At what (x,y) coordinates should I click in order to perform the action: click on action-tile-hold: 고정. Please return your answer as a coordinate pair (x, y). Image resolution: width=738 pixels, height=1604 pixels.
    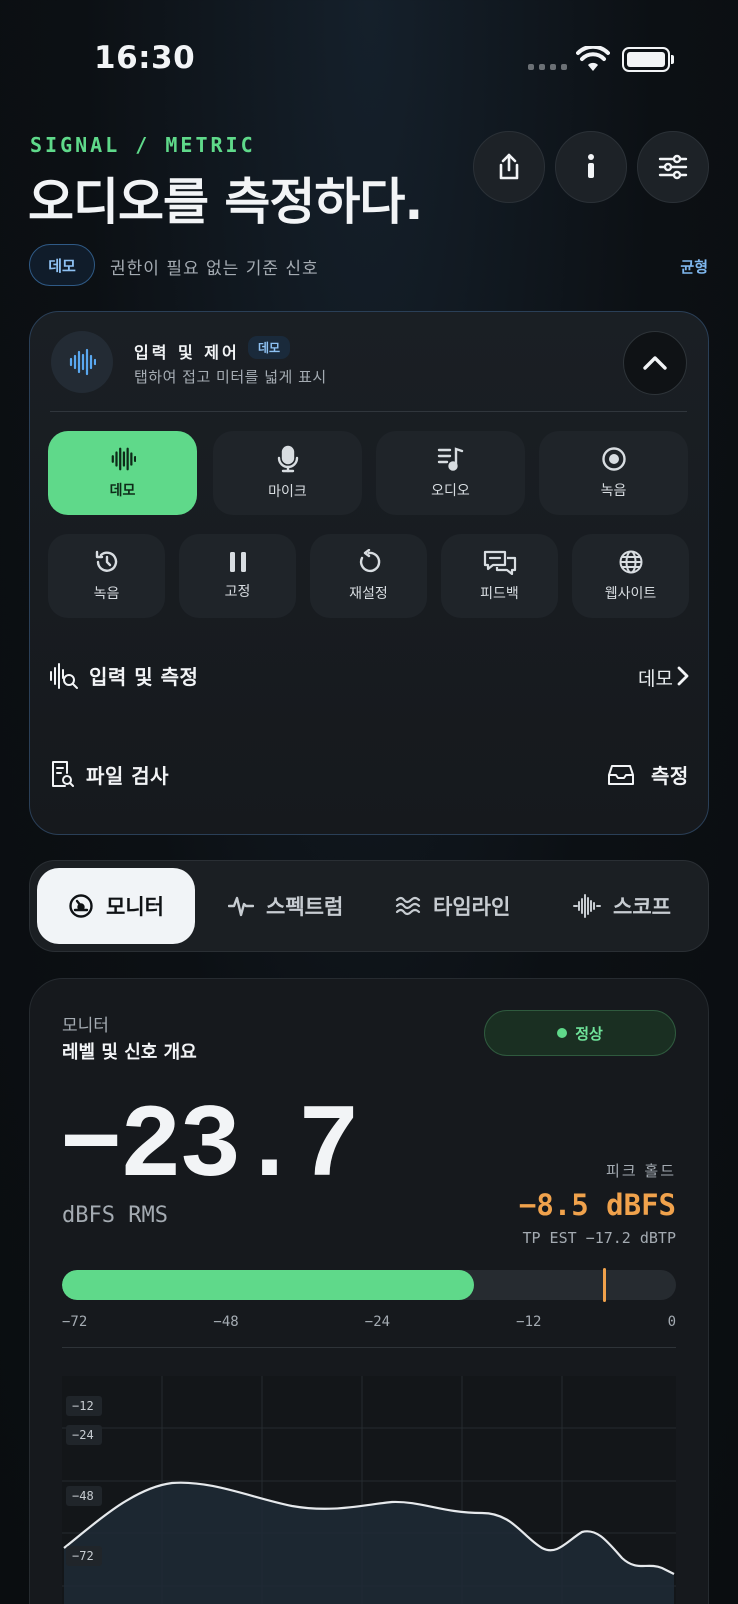
    Looking at the image, I should click on (237, 576).